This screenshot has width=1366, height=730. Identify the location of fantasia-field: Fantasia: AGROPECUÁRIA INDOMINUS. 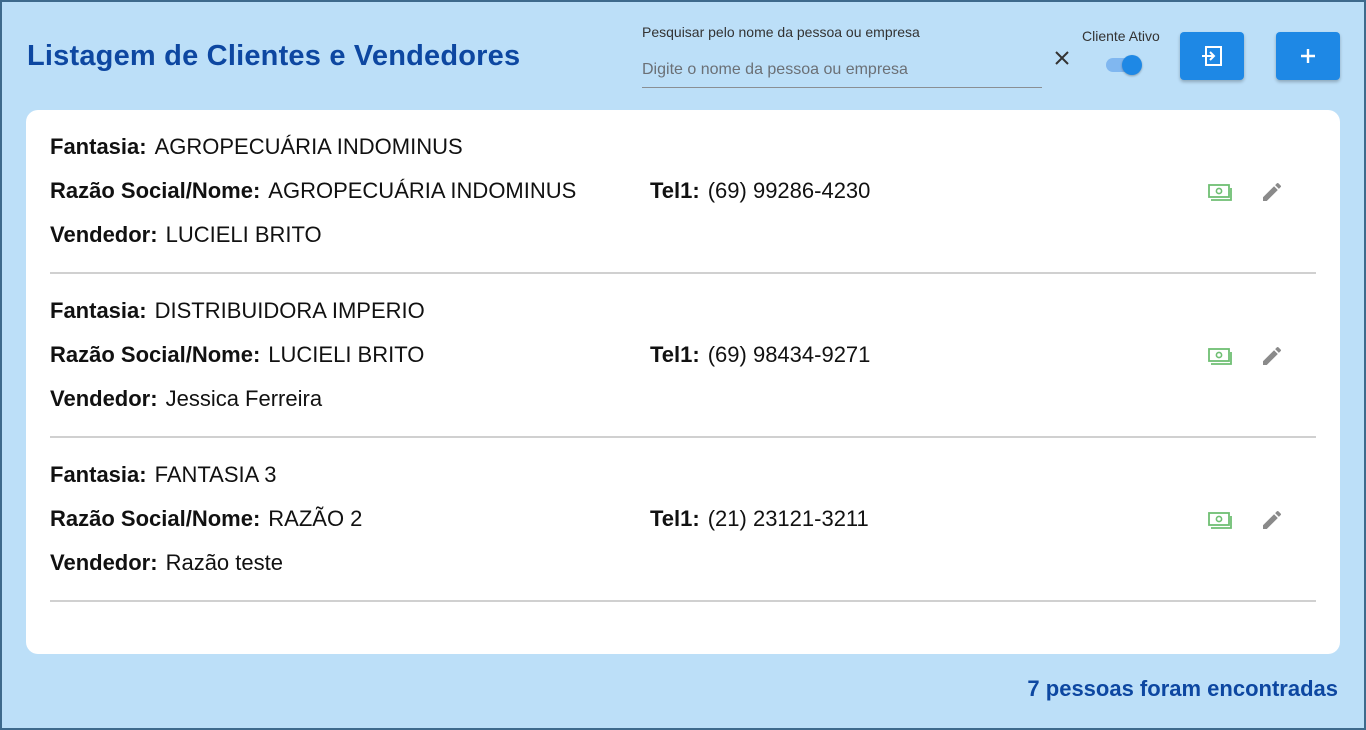
(256, 147).